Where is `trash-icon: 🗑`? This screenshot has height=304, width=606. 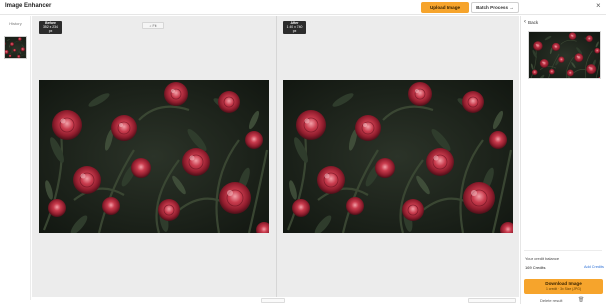 trash-icon: 🗑 is located at coordinates (581, 300).